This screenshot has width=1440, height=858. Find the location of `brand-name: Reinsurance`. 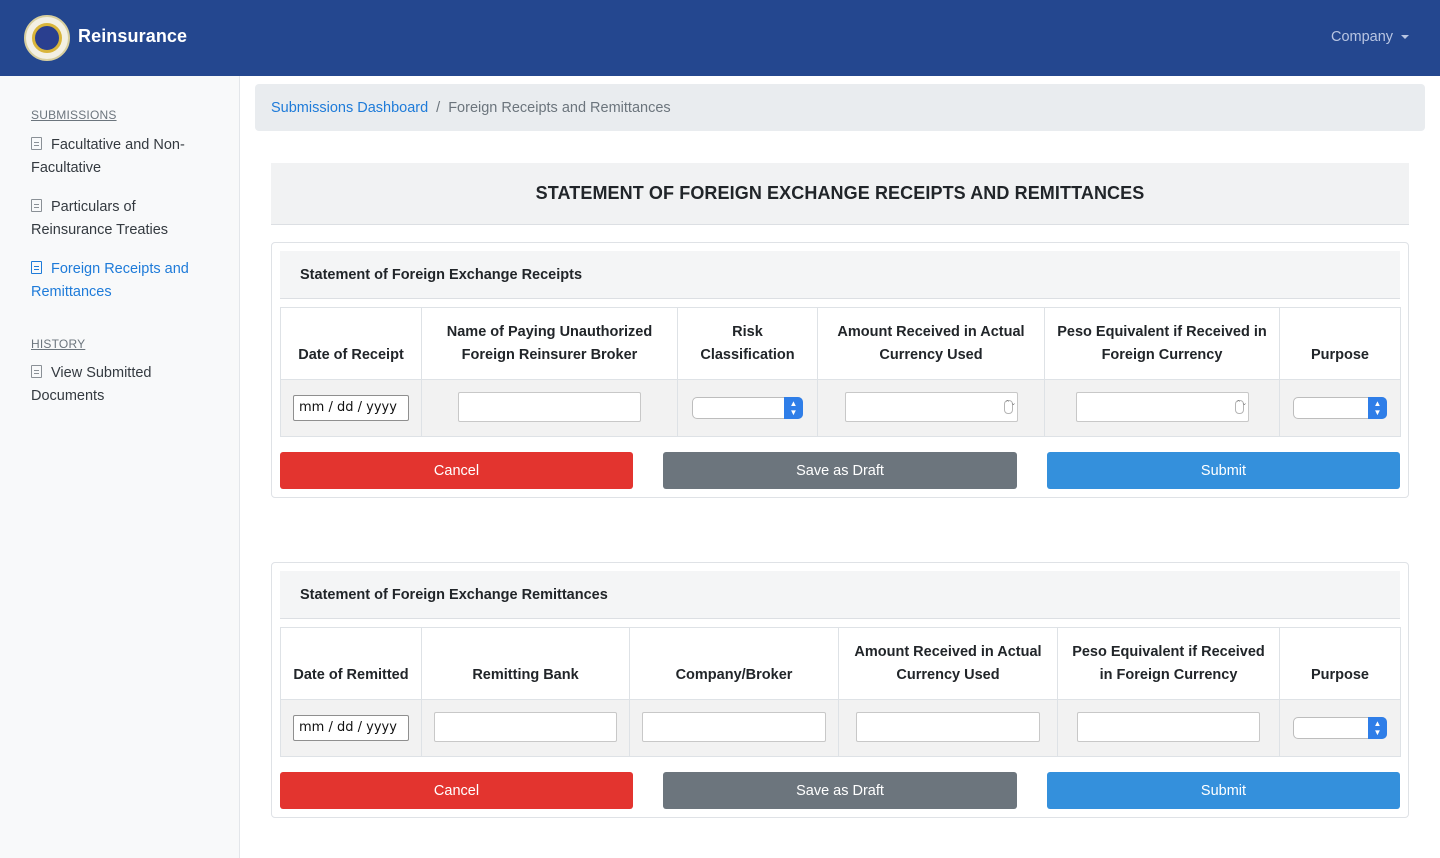

brand-name: Reinsurance is located at coordinates (132, 36).